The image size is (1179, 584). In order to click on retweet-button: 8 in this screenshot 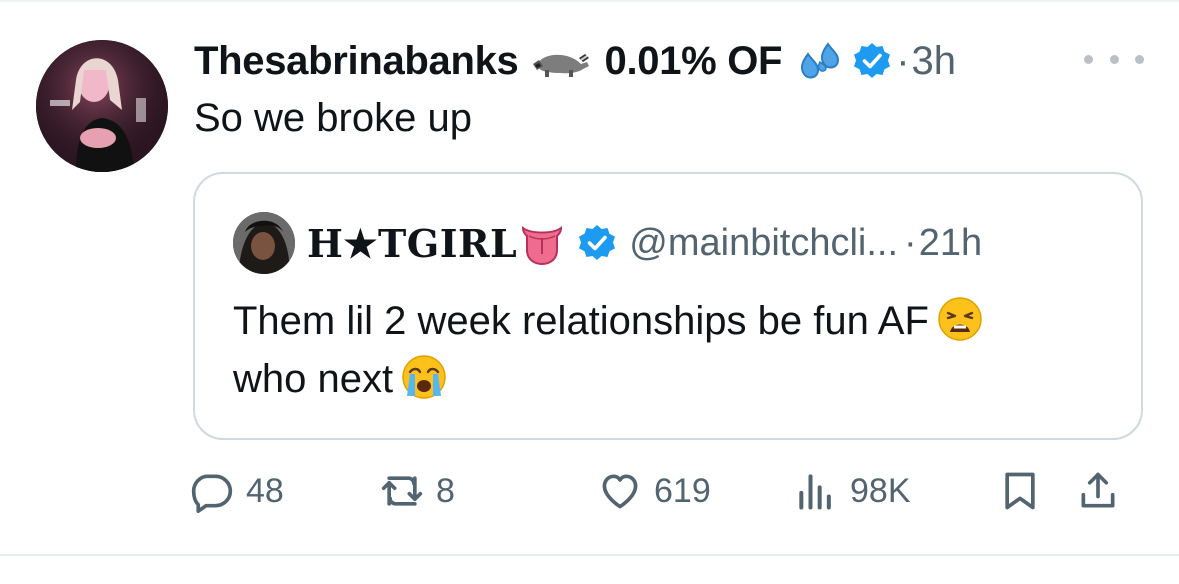, I will do `click(417, 491)`.